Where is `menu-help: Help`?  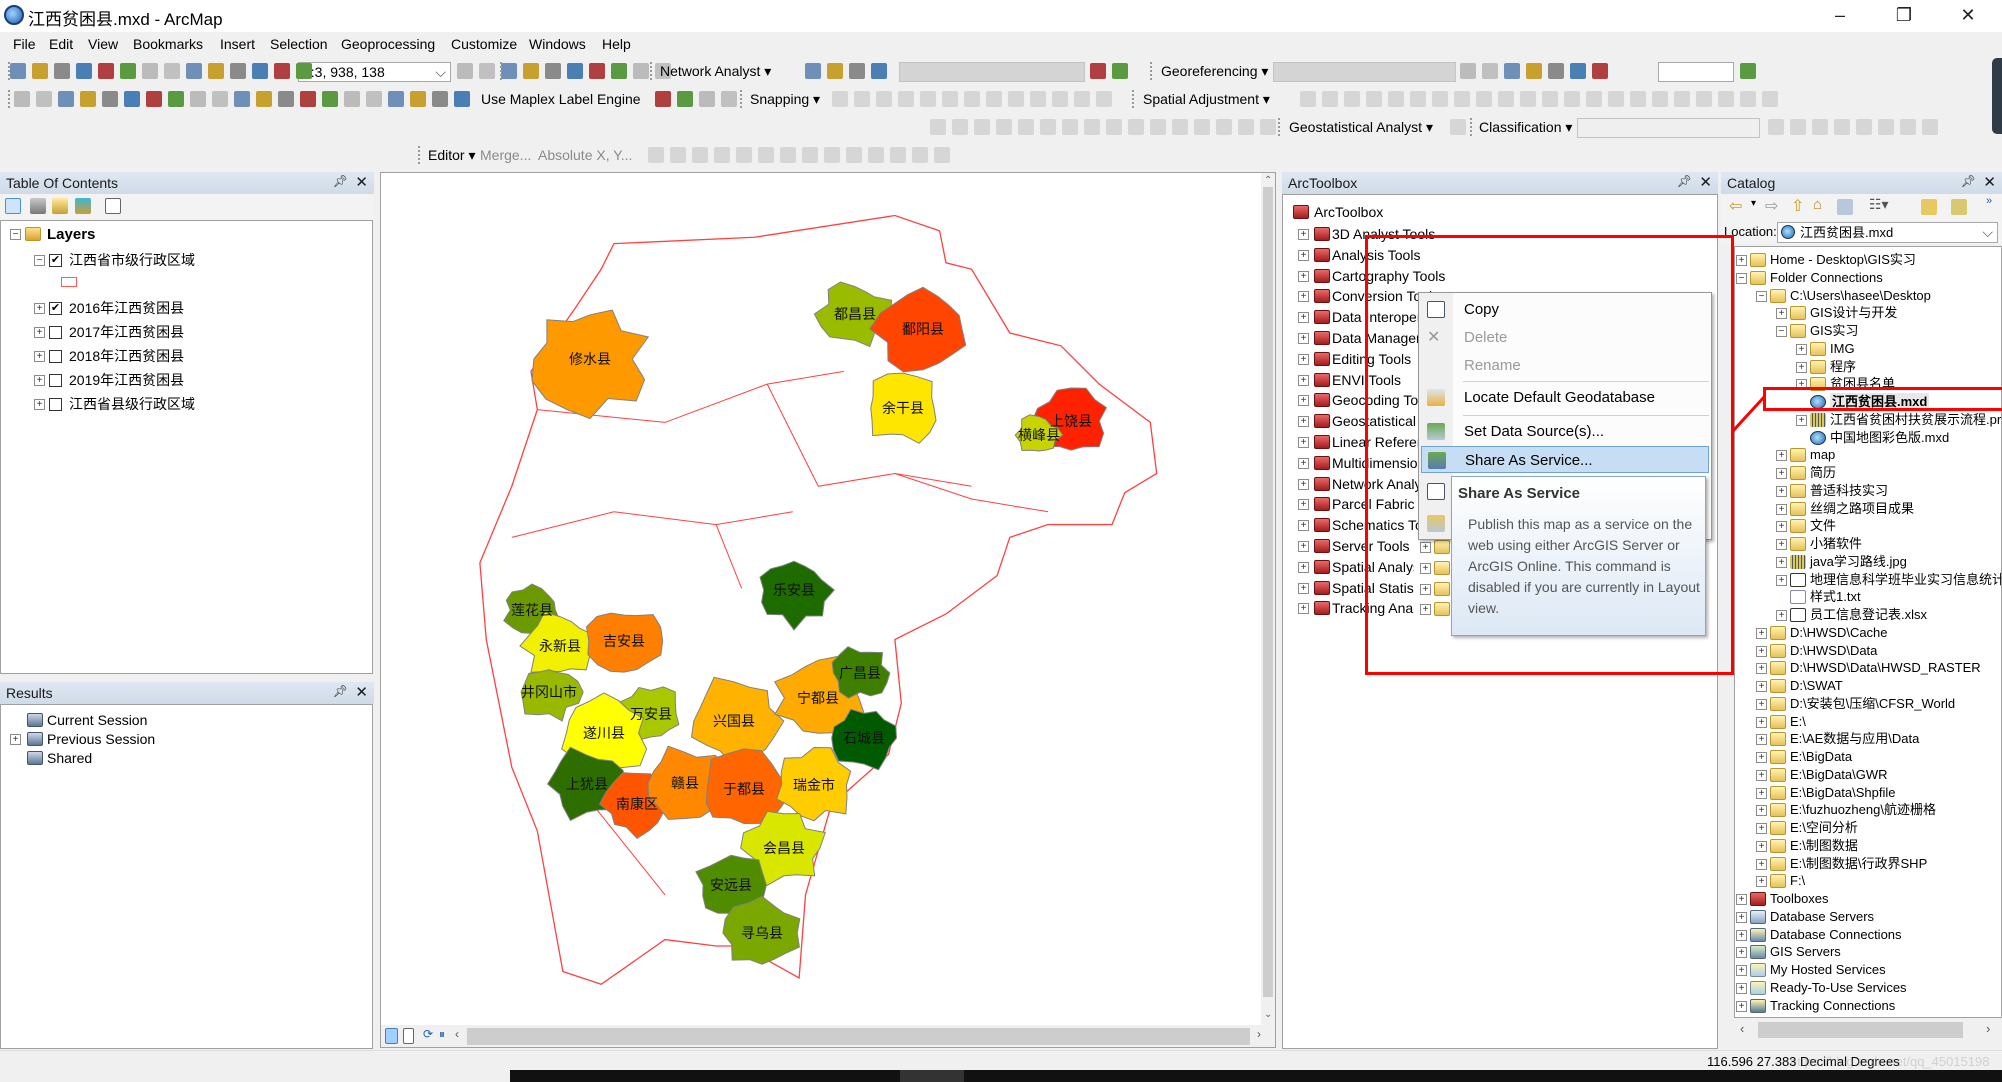
menu-help: Help is located at coordinates (616, 44).